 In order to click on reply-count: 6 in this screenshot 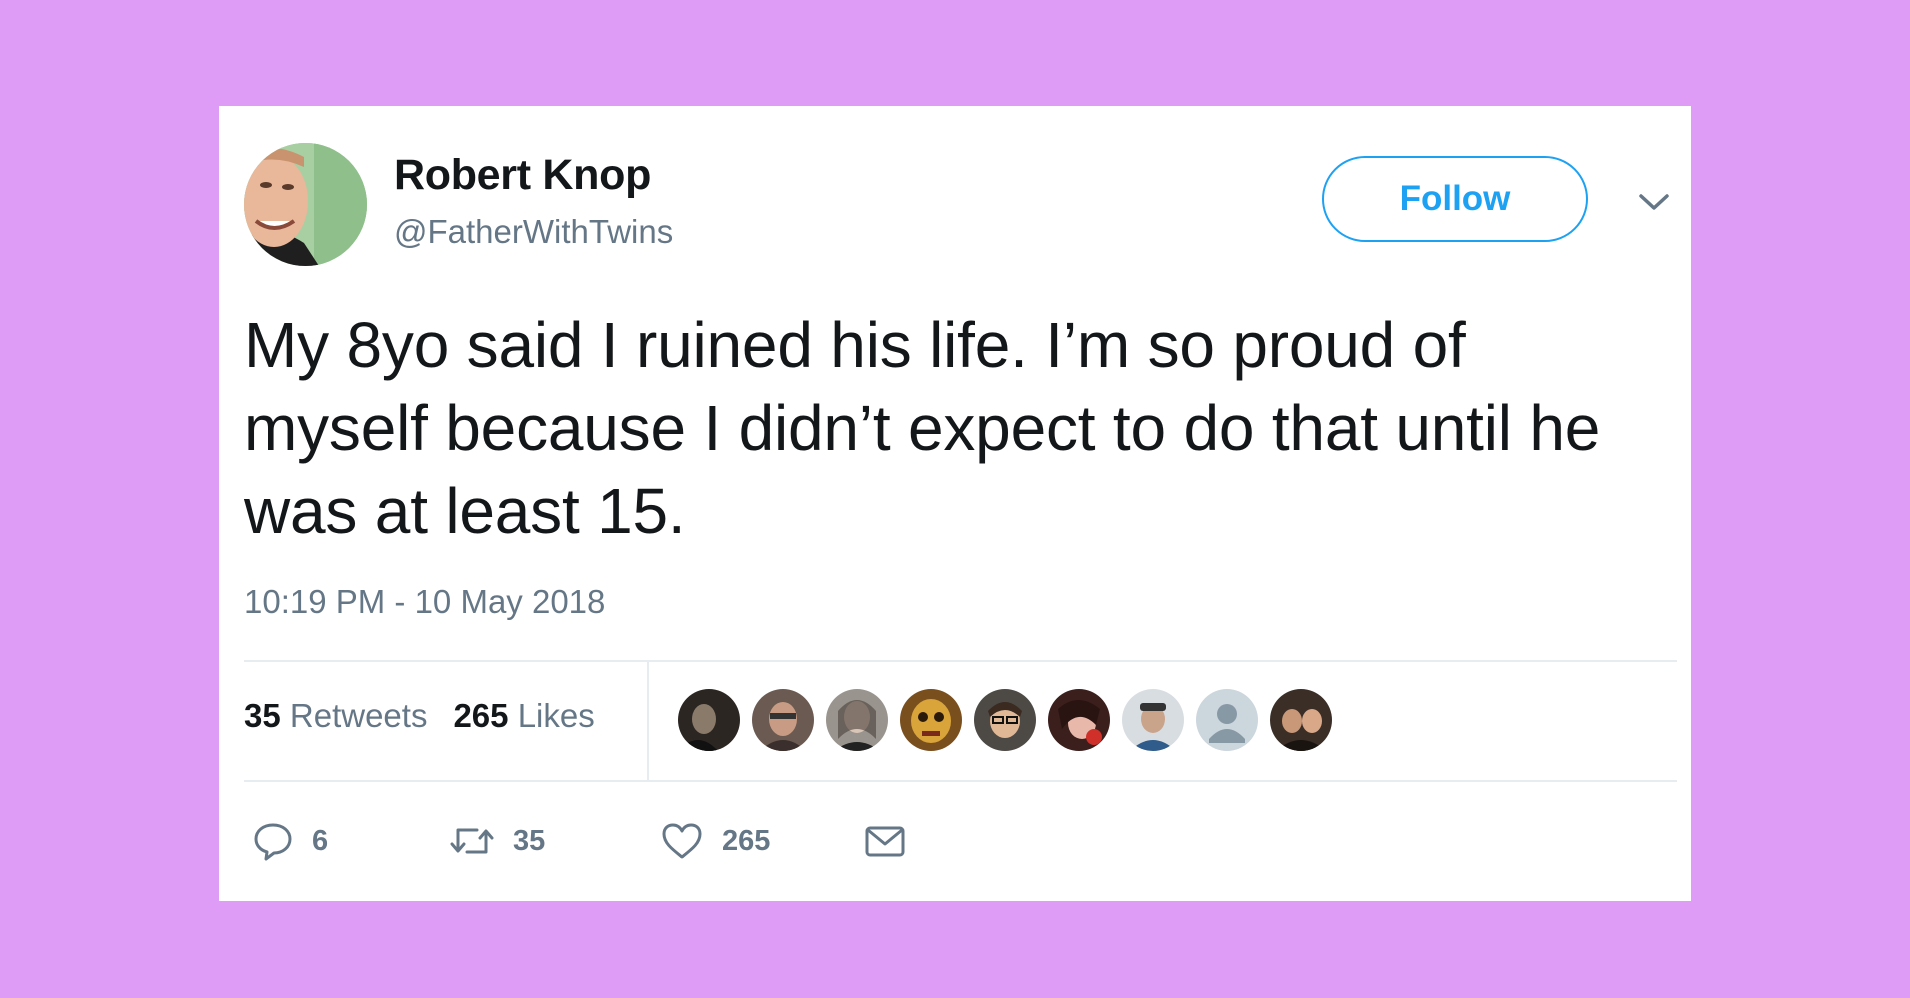, I will do `click(320, 840)`.